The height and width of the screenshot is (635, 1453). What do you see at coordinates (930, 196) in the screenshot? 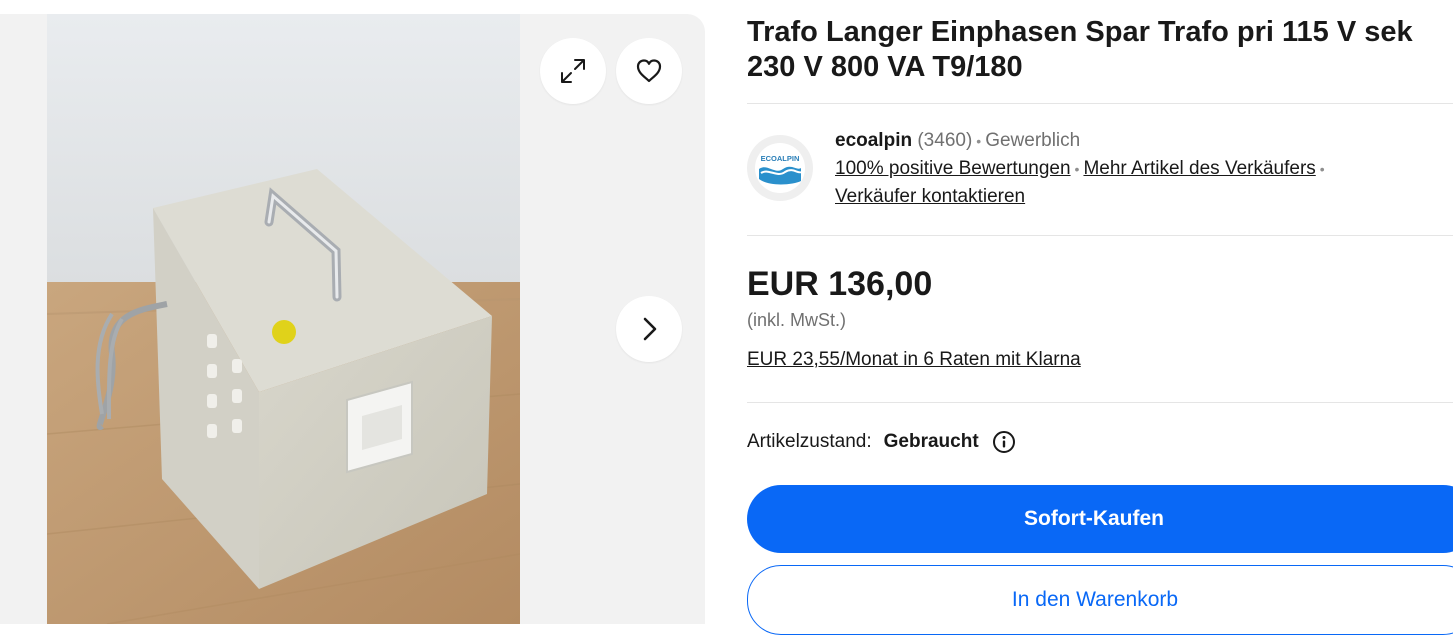
I see `contact-seller-link: Verkäufer kontaktieren` at bounding box center [930, 196].